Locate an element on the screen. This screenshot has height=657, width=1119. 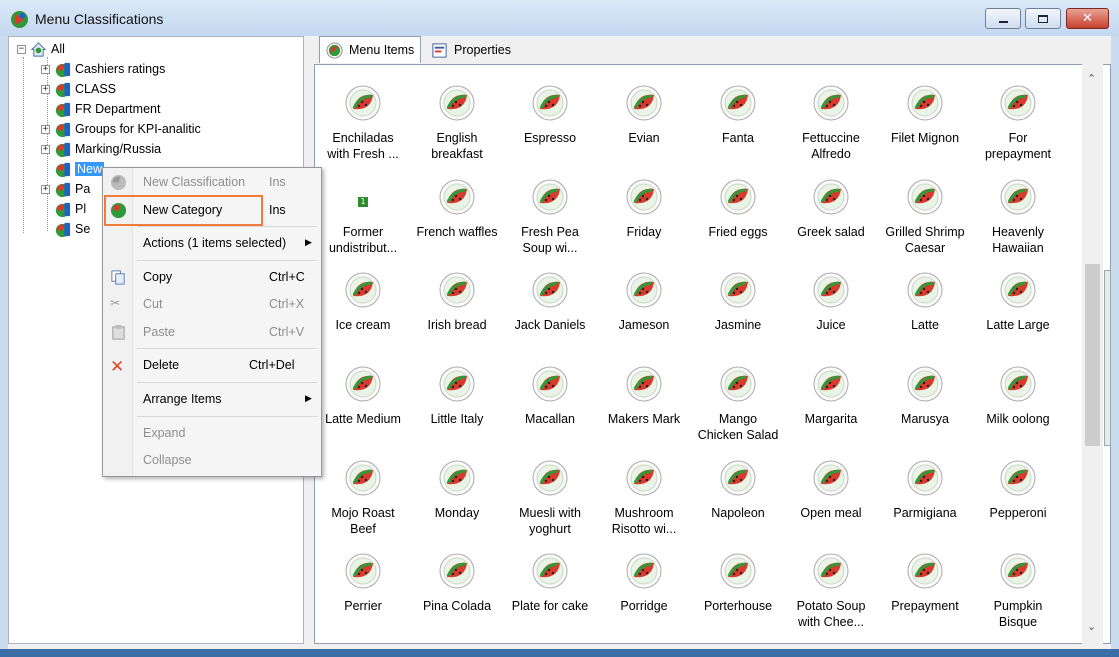
minimize-button is located at coordinates (1003, 18).